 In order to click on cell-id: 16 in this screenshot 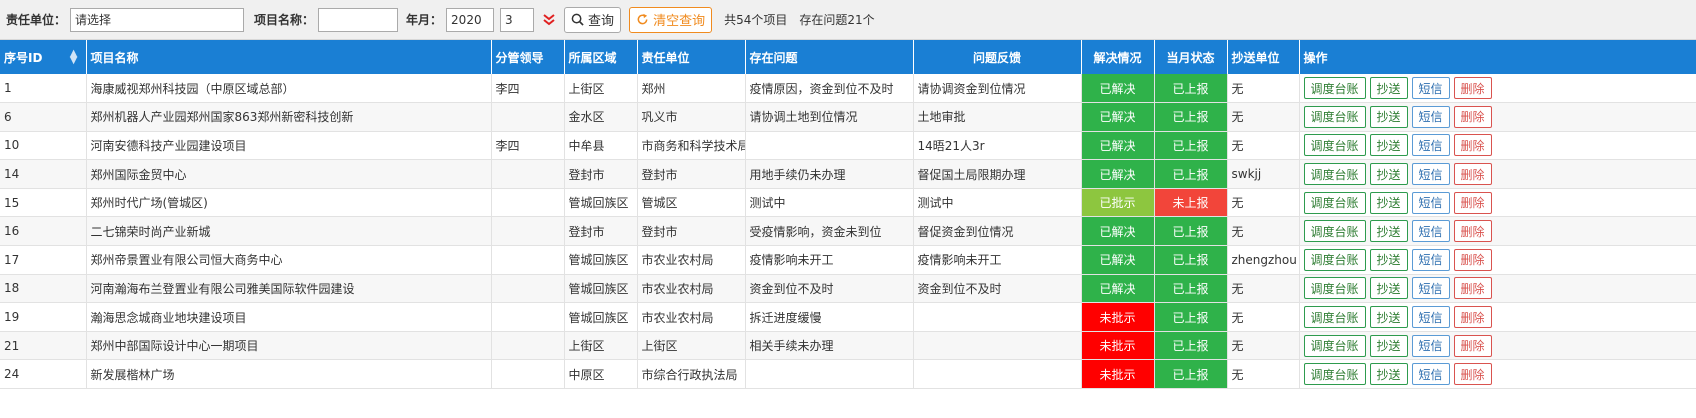, I will do `click(43, 231)`.